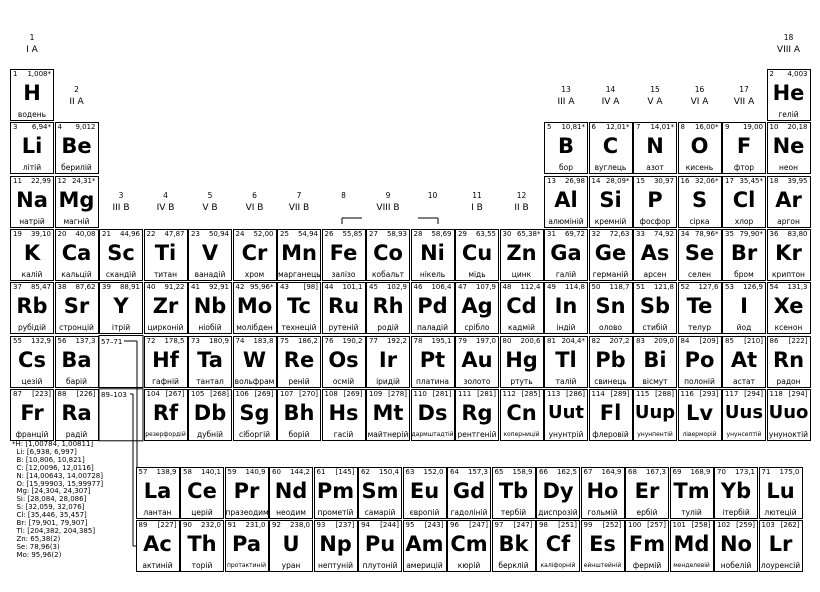 The image size is (820, 592). Describe the element at coordinates (143, 525) in the screenshot. I see `atomic-number: 89` at that location.